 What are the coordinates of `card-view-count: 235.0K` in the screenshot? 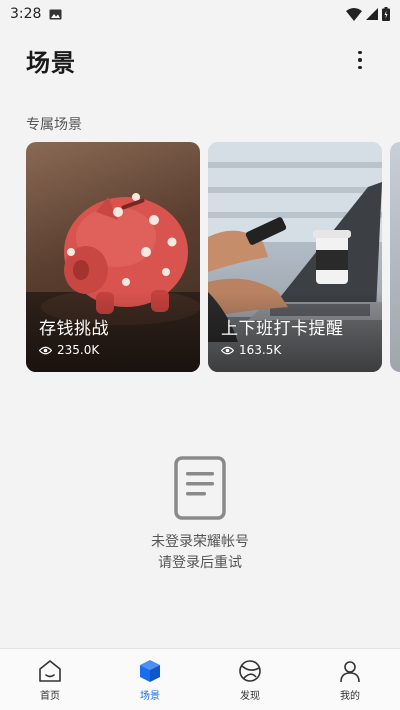 It's located at (78, 350).